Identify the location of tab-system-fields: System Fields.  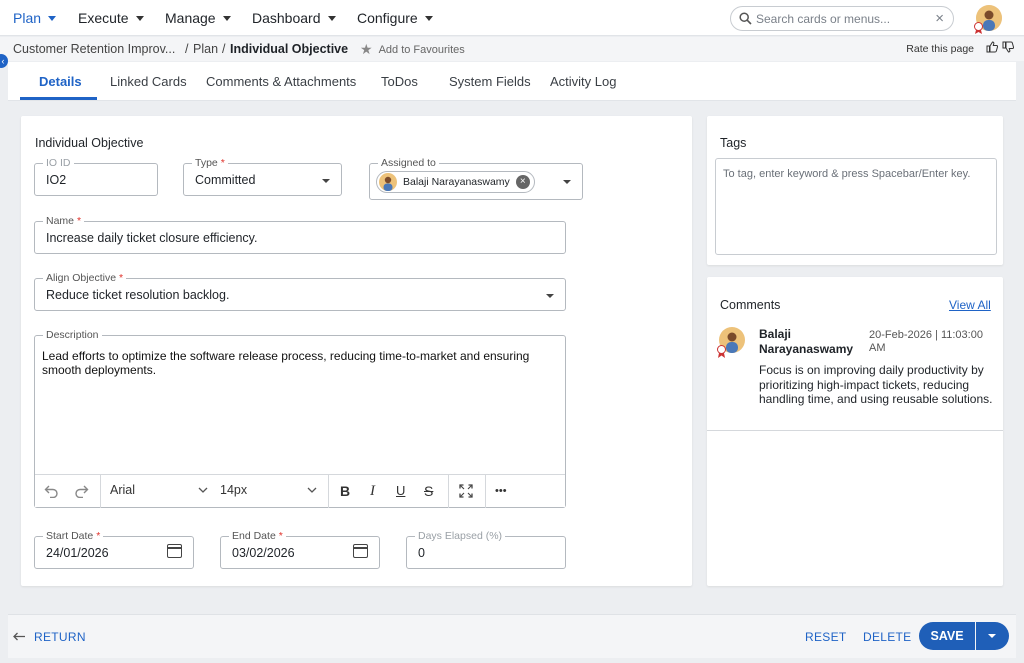
(490, 81).